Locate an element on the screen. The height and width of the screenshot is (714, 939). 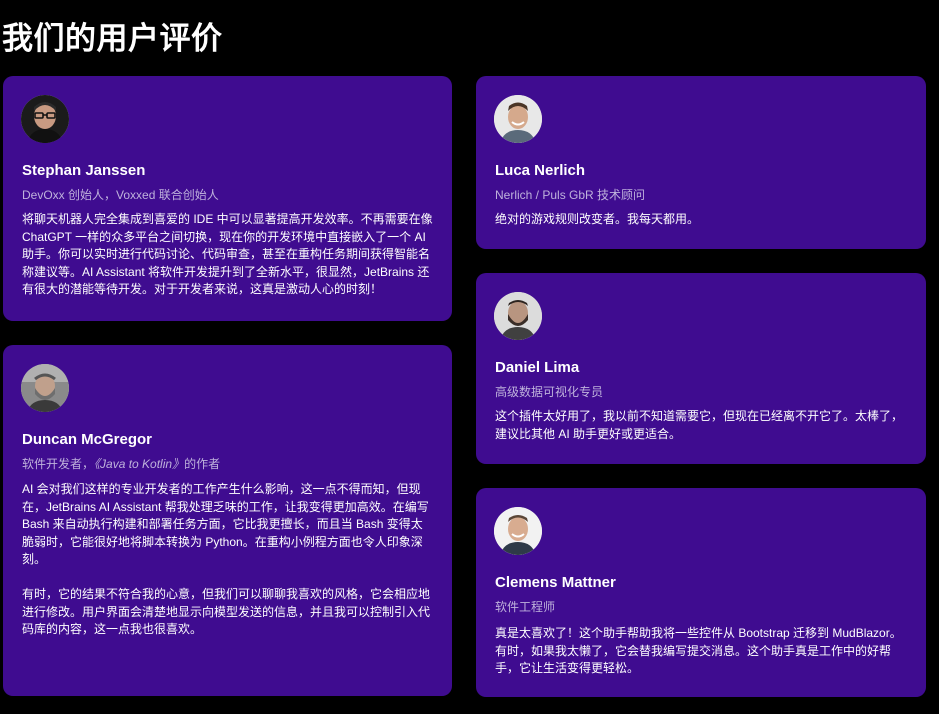
testimonial-role: 软件开发者，《Java to Kotlin》的作者 is located at coordinates (121, 463).